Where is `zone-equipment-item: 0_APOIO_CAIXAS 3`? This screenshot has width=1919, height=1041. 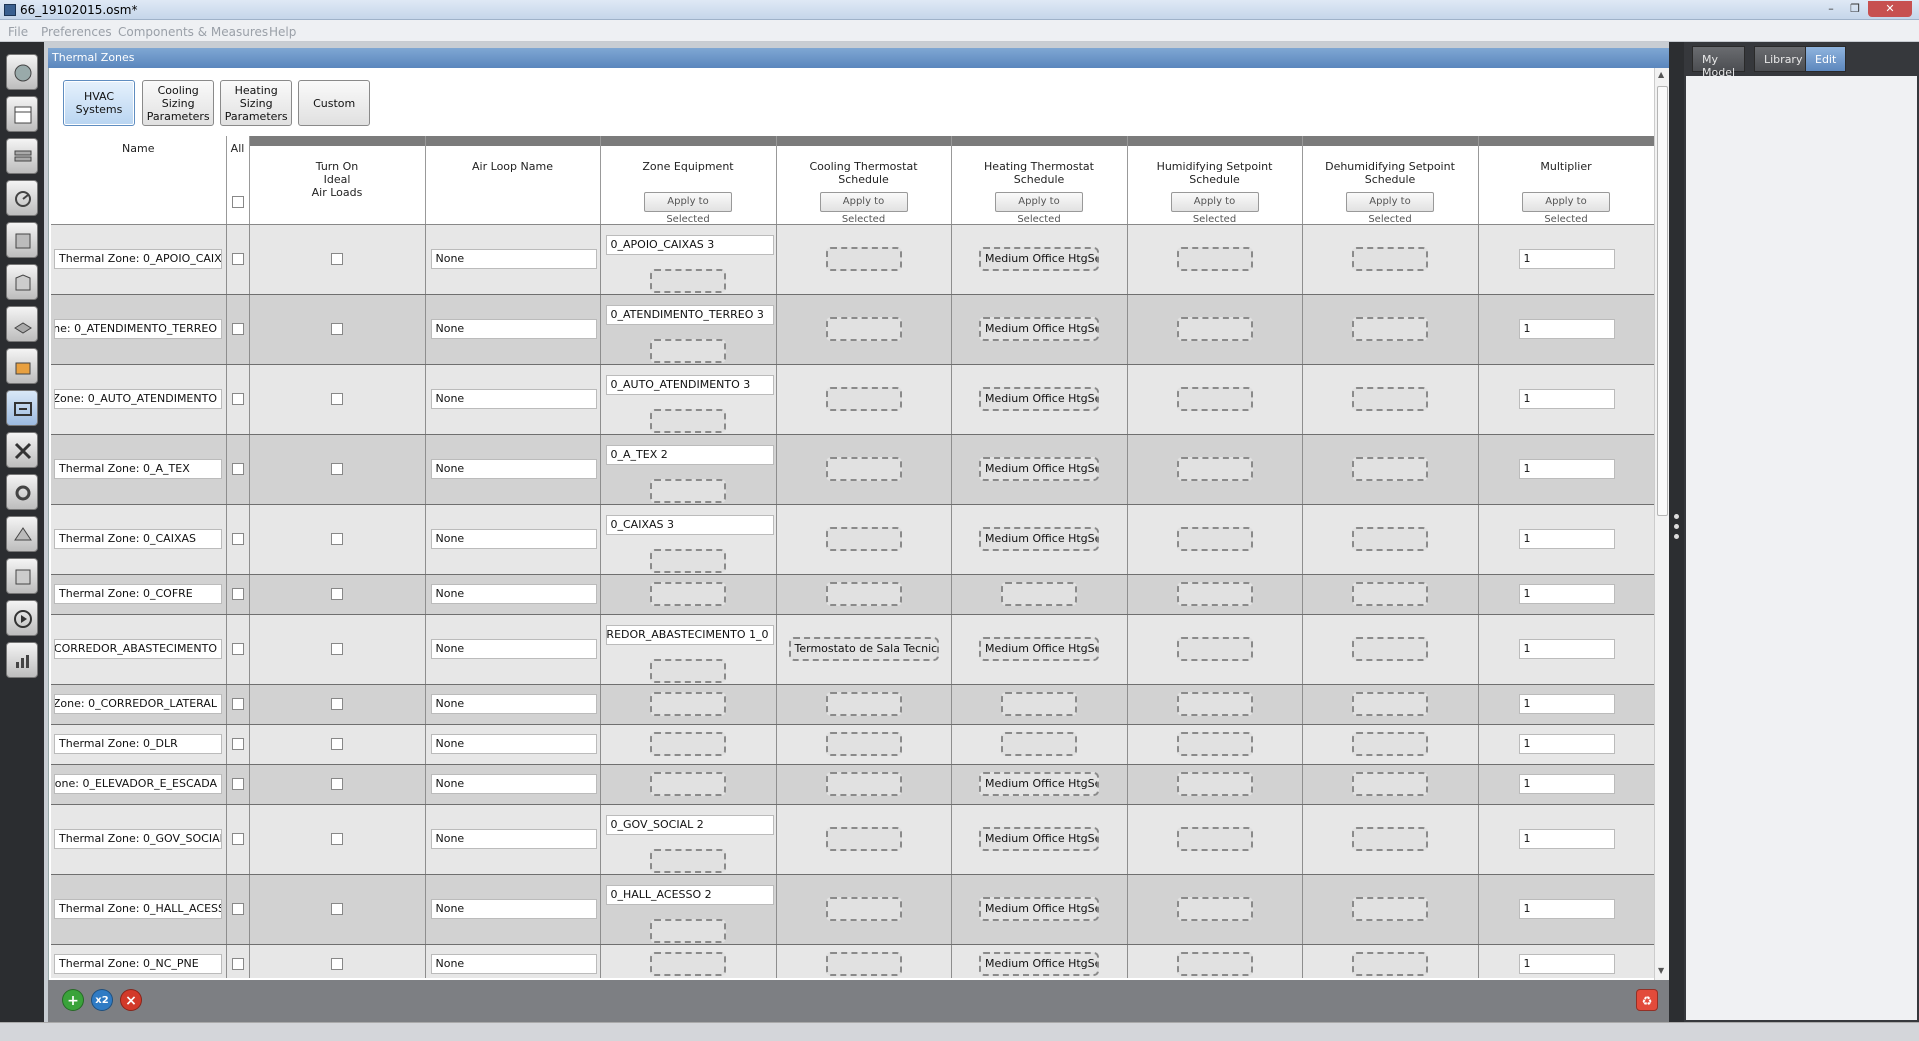 zone-equipment-item: 0_APOIO_CAIXAS 3 is located at coordinates (689, 244).